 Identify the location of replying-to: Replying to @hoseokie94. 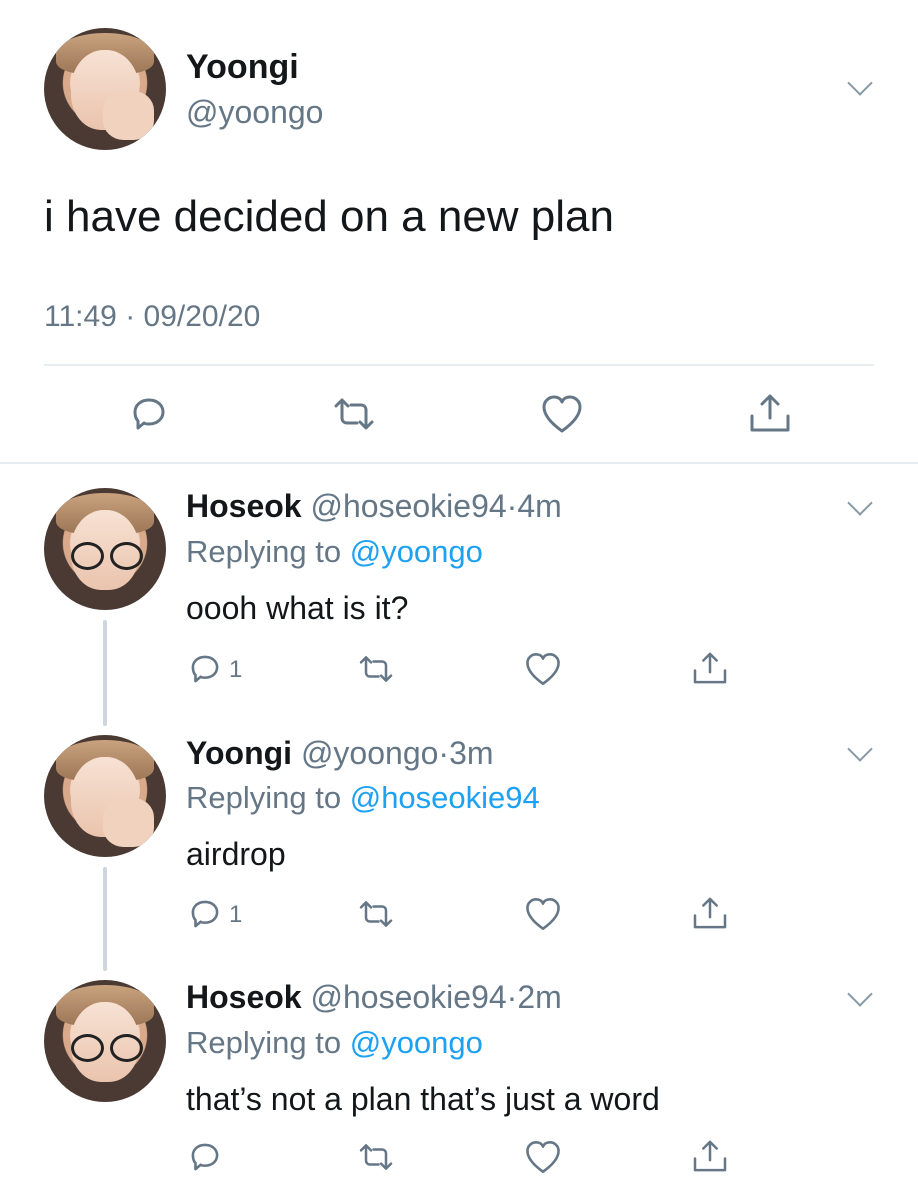
(363, 798).